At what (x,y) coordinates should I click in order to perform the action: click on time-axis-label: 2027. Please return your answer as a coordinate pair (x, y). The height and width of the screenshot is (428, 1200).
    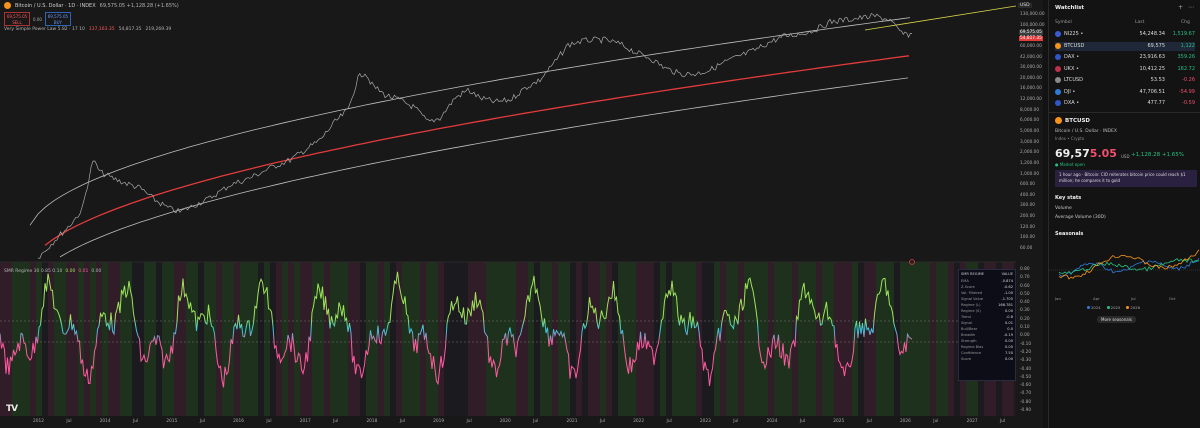
    Looking at the image, I should click on (972, 421).